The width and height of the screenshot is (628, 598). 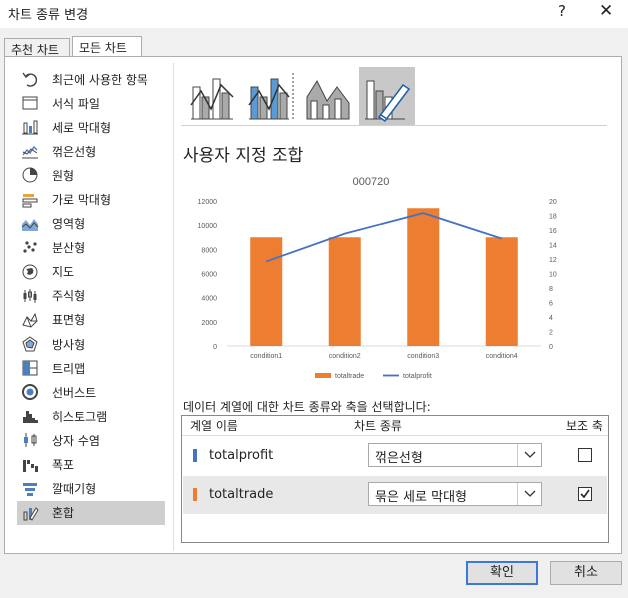 What do you see at coordinates (195, 455) in the screenshot?
I see `series-color-swatch` at bounding box center [195, 455].